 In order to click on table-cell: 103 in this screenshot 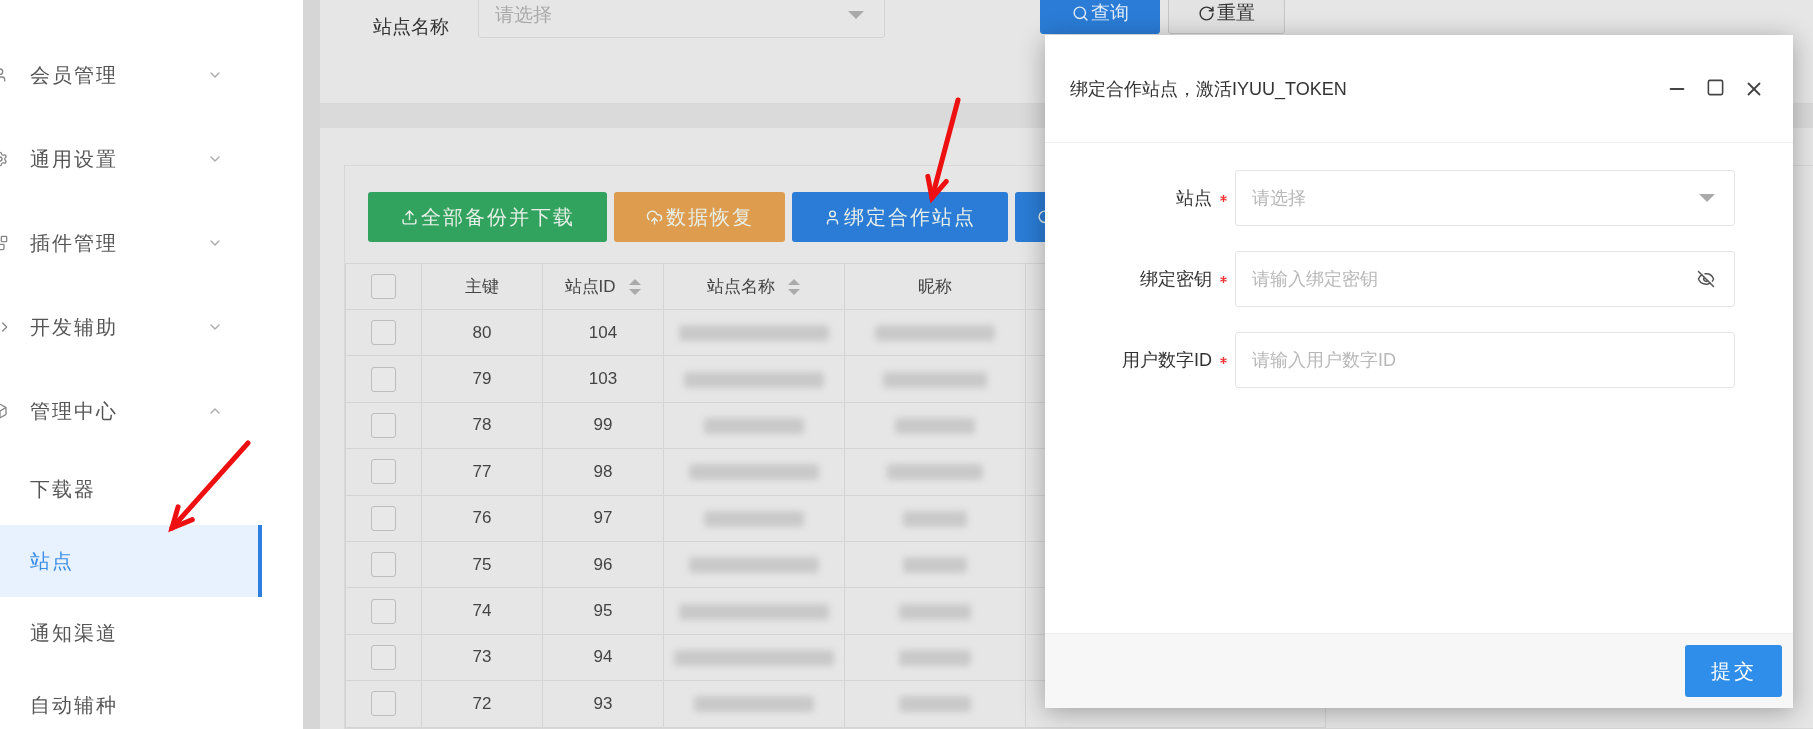, I will do `click(603, 379)`.